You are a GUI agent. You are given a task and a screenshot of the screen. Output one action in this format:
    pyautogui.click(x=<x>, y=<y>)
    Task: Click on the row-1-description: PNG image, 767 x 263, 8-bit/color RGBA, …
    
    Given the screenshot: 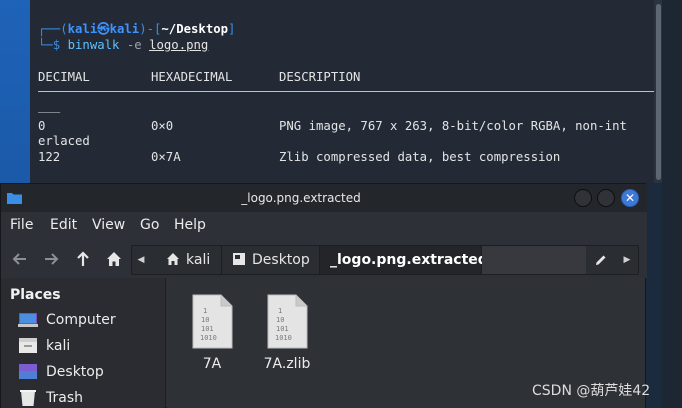 What is the action you would take?
    pyautogui.click(x=453, y=126)
    